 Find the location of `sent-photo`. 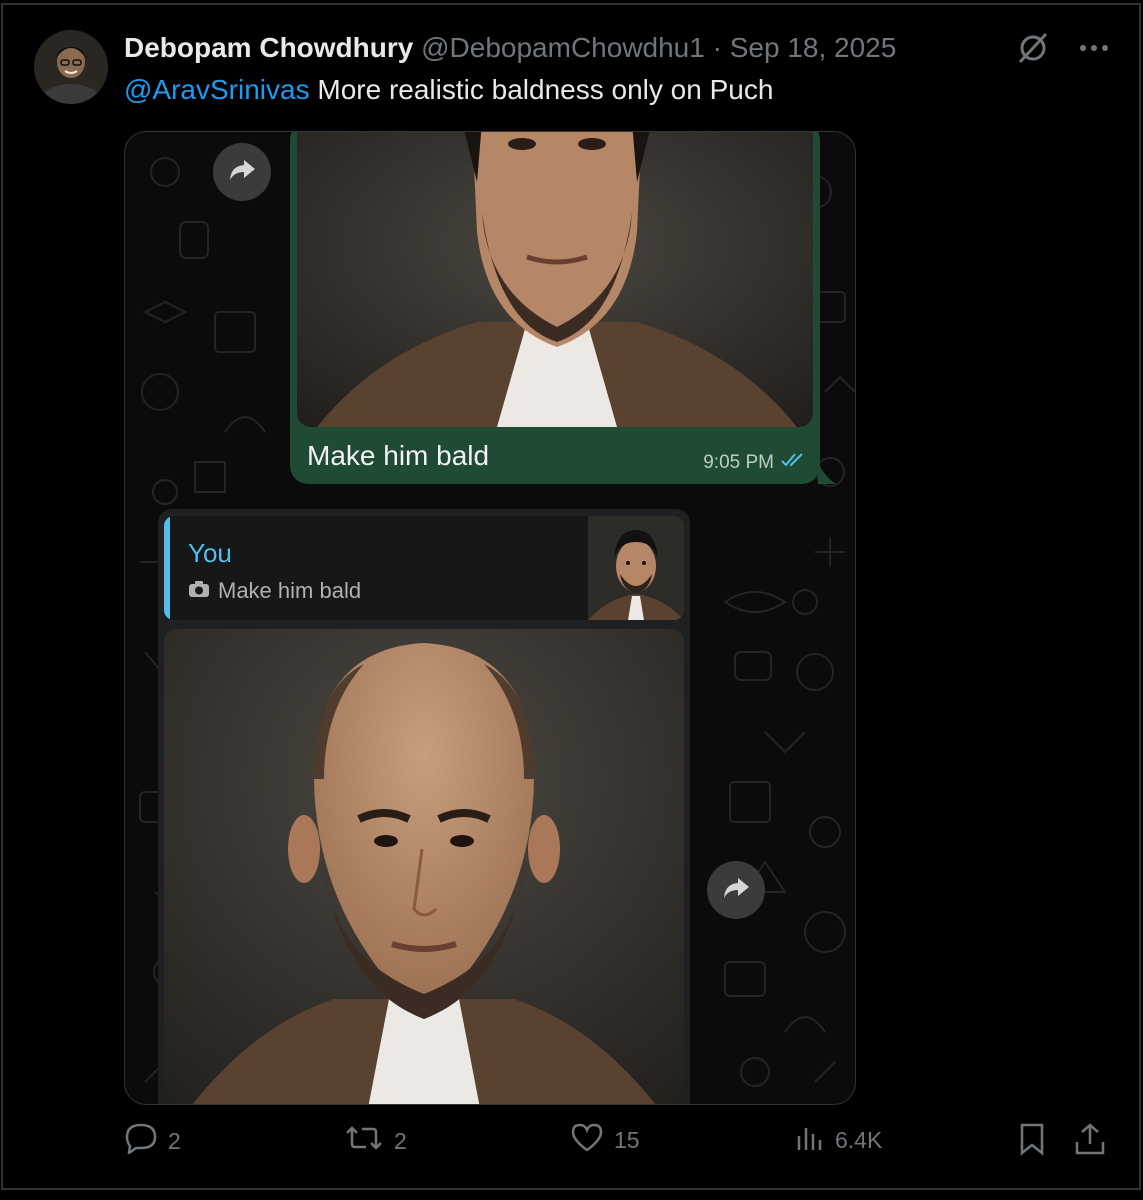

sent-photo is located at coordinates (555, 279).